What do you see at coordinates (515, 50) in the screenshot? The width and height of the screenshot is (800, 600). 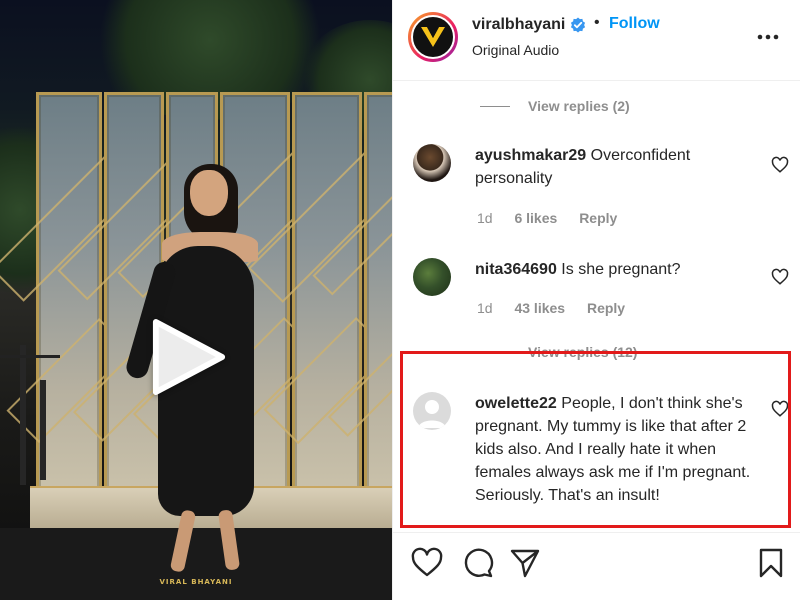 I see `audio-label: Original Audio` at bounding box center [515, 50].